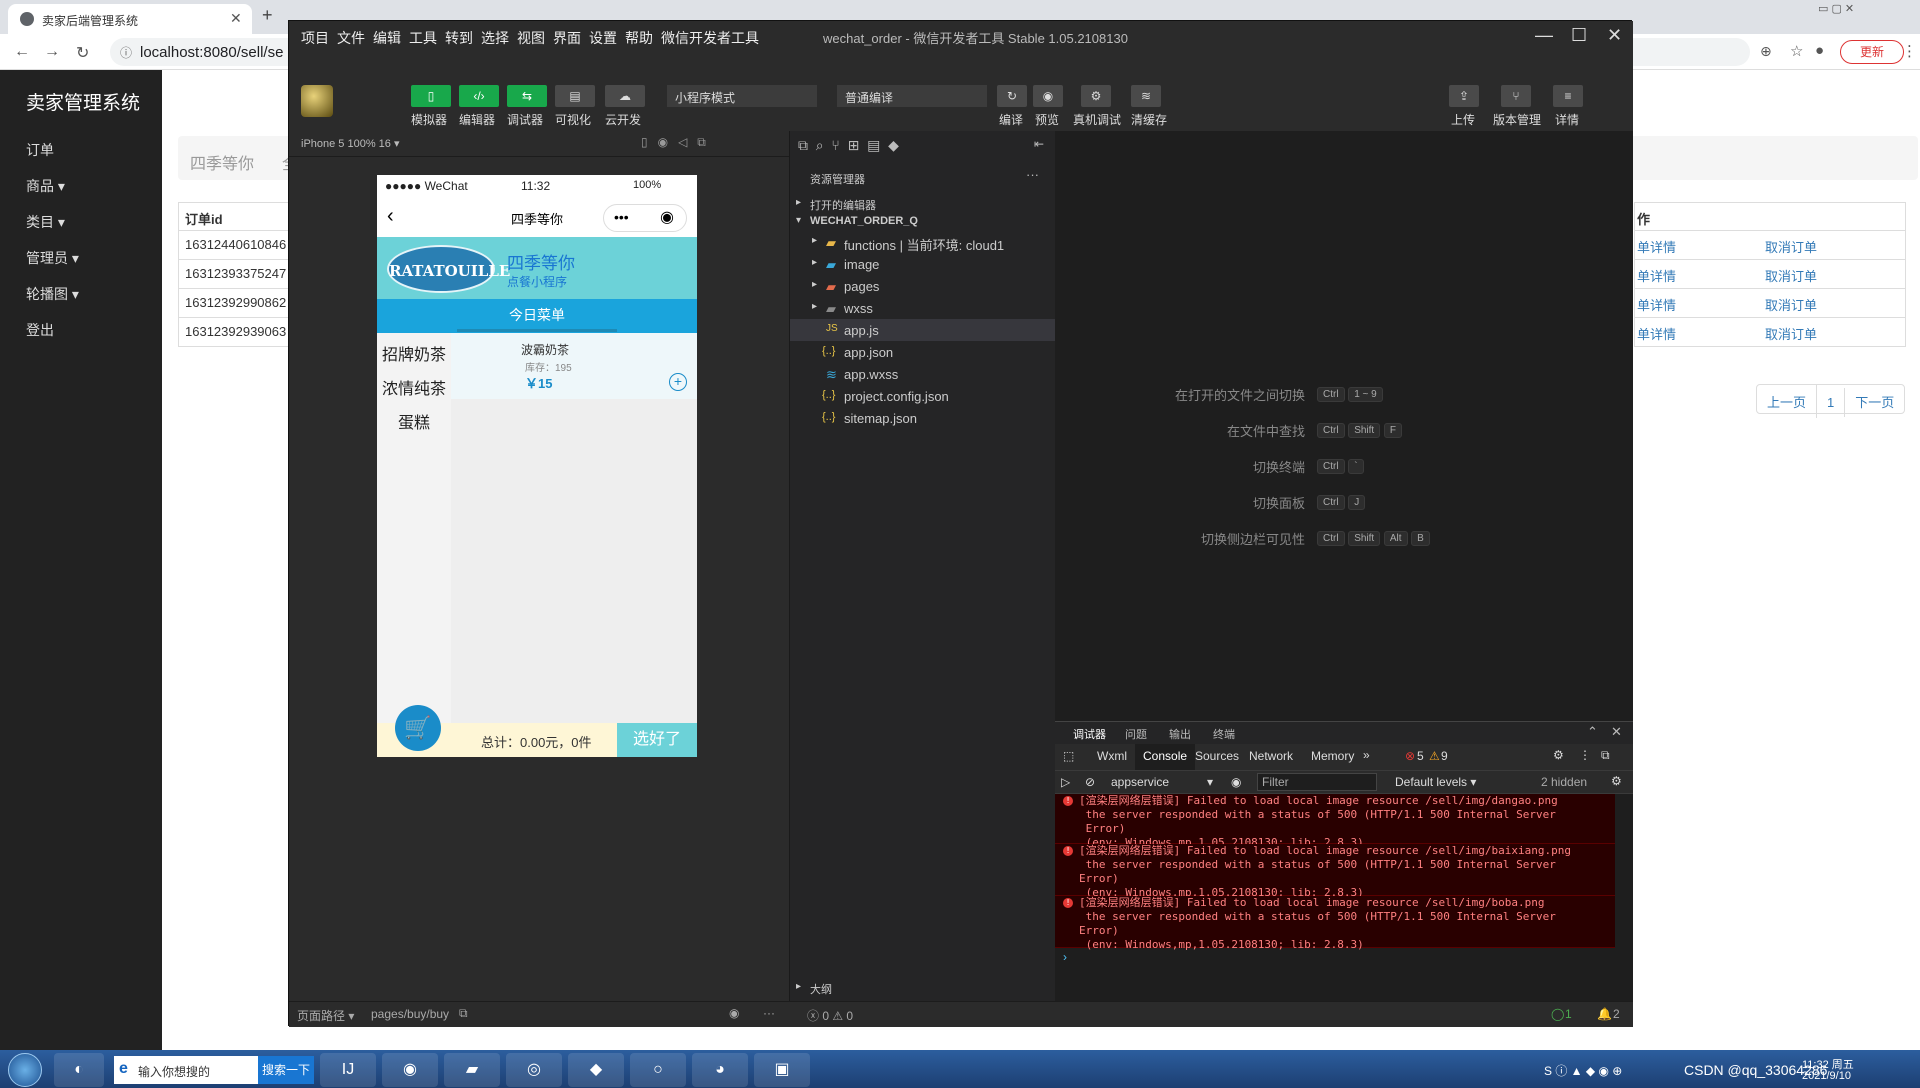 The width and height of the screenshot is (1920, 1088). What do you see at coordinates (710, 38) in the screenshot?
I see `menu-wechat-devtools: 微信开发者工具` at bounding box center [710, 38].